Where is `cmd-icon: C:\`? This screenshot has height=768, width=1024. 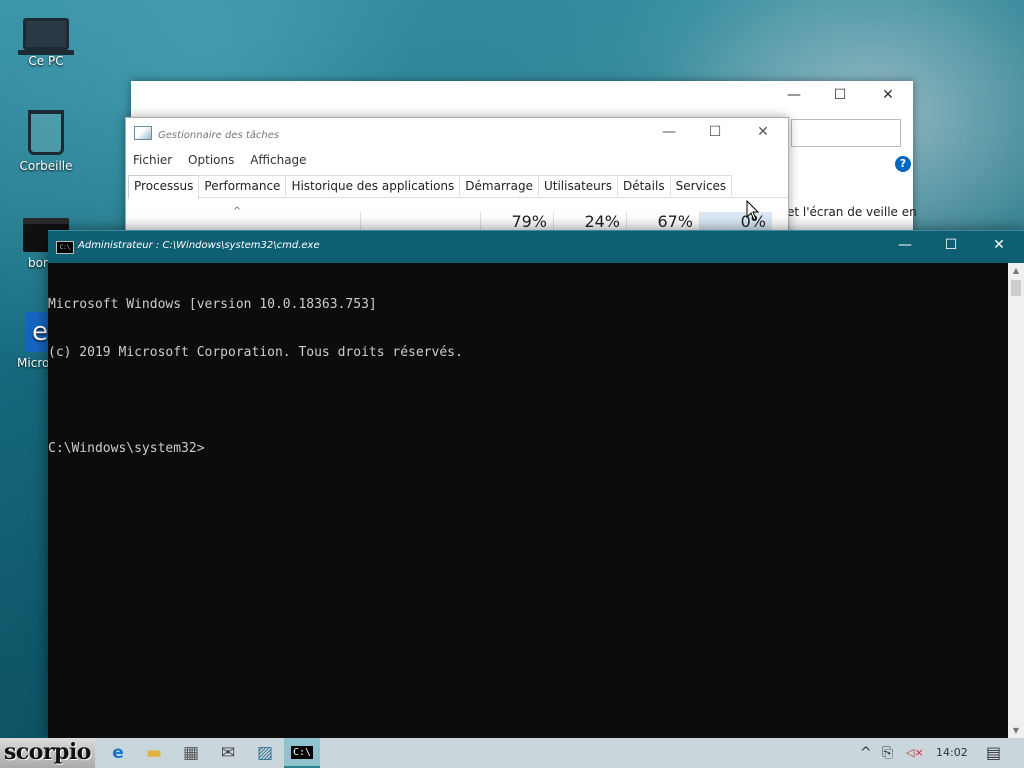 cmd-icon: C:\ is located at coordinates (65, 247).